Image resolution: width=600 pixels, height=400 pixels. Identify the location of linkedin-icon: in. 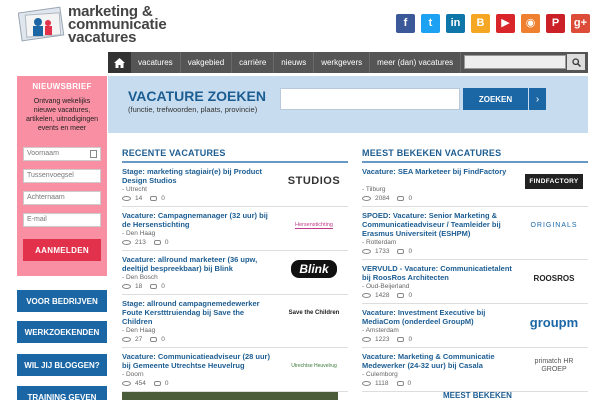
(455, 23).